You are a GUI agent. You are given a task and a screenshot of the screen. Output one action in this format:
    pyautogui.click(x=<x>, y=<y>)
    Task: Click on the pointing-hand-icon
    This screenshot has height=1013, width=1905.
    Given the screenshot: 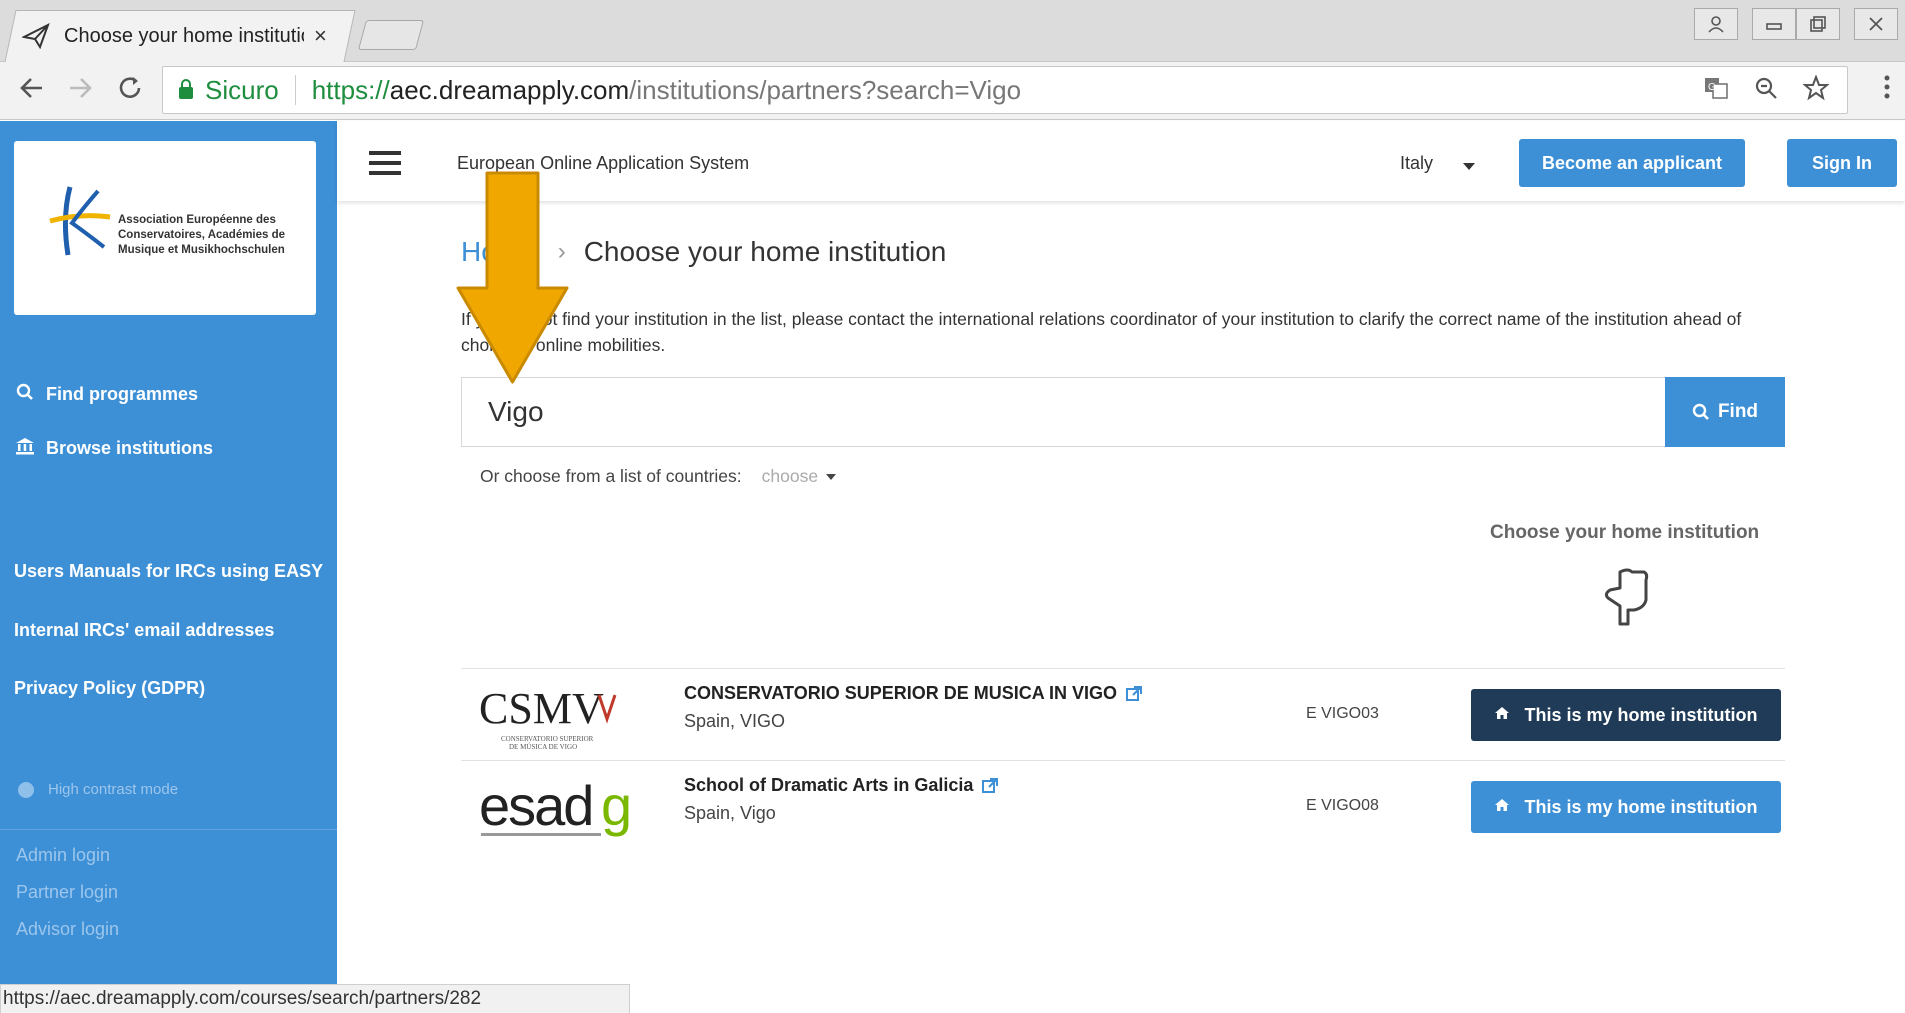 What is the action you would take?
    pyautogui.click(x=1626, y=597)
    